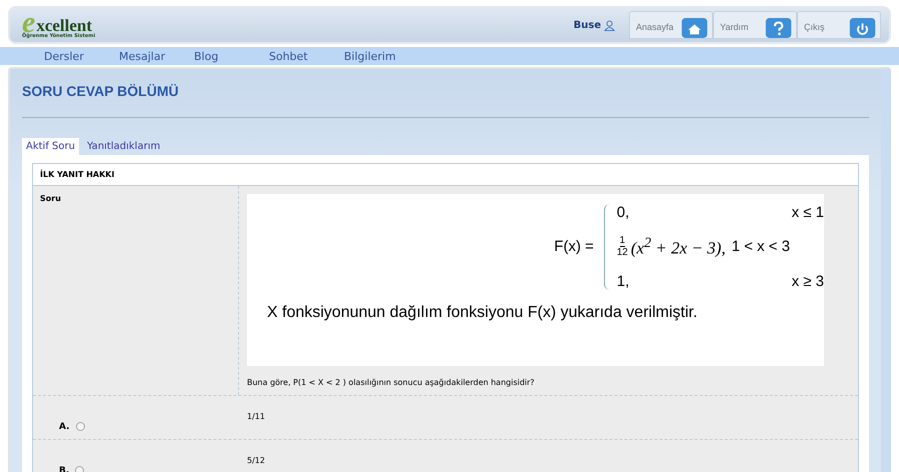  Describe the element at coordinates (678, 247) in the screenshot. I see `formula-text: (x$^{2}$ + 2x − 3),` at that location.